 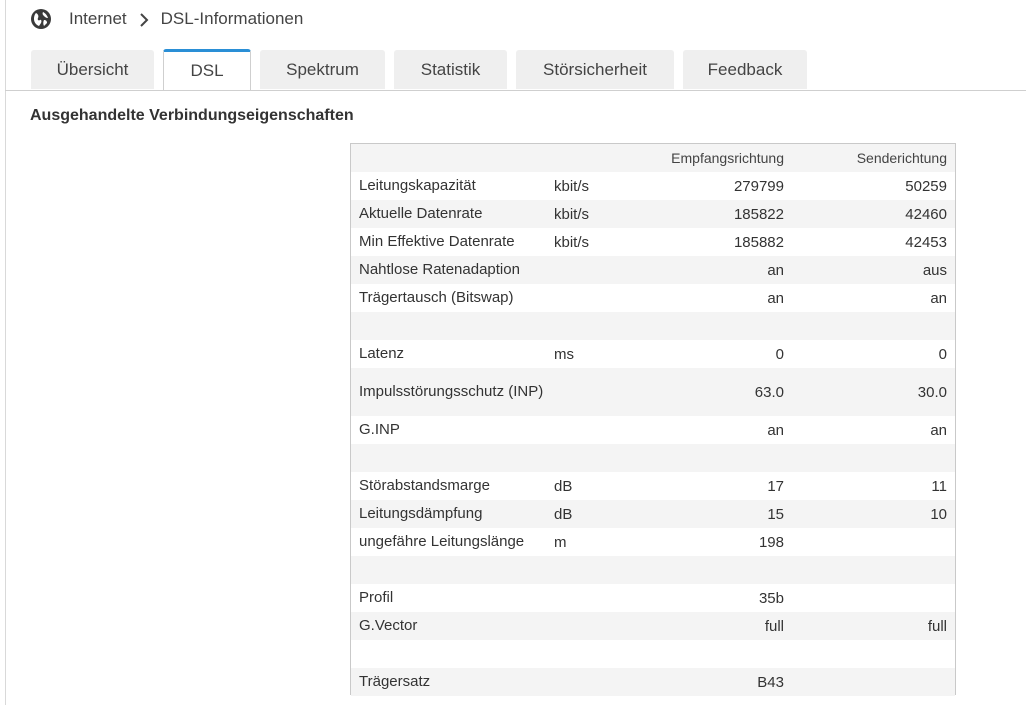 I want to click on header-up: Senderichtung, so click(x=901, y=158).